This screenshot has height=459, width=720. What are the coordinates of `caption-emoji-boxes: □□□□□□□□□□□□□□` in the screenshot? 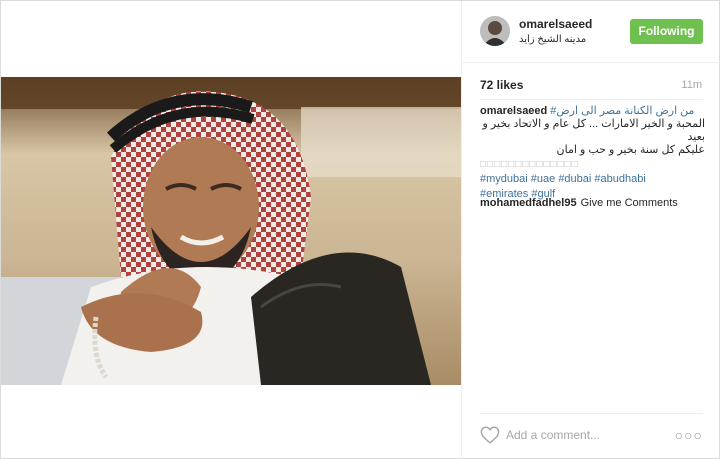 It's located at (529, 164).